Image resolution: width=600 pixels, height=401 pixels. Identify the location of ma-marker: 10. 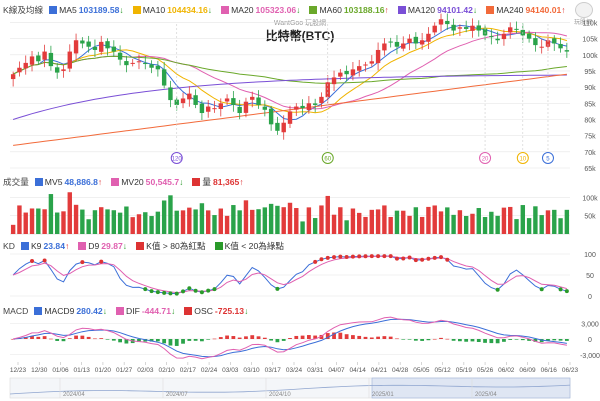
(522, 94).